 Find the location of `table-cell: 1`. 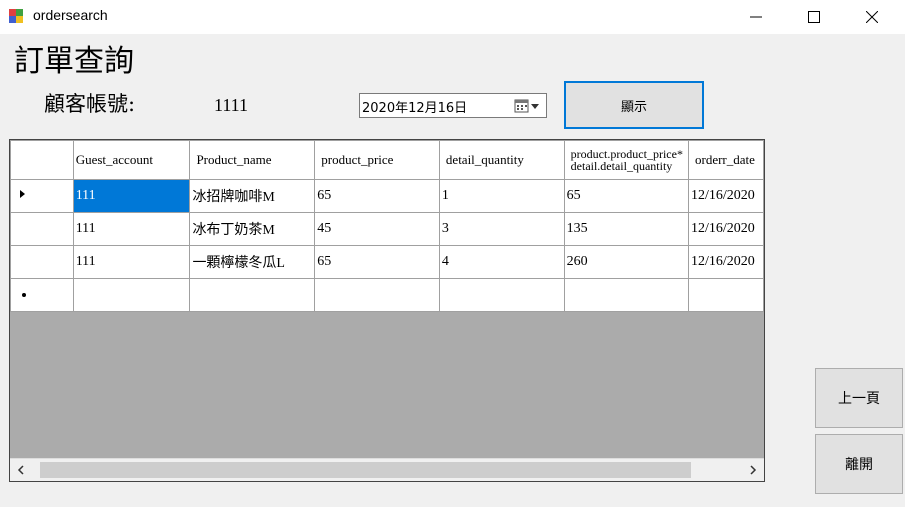

table-cell: 1 is located at coordinates (501, 196).